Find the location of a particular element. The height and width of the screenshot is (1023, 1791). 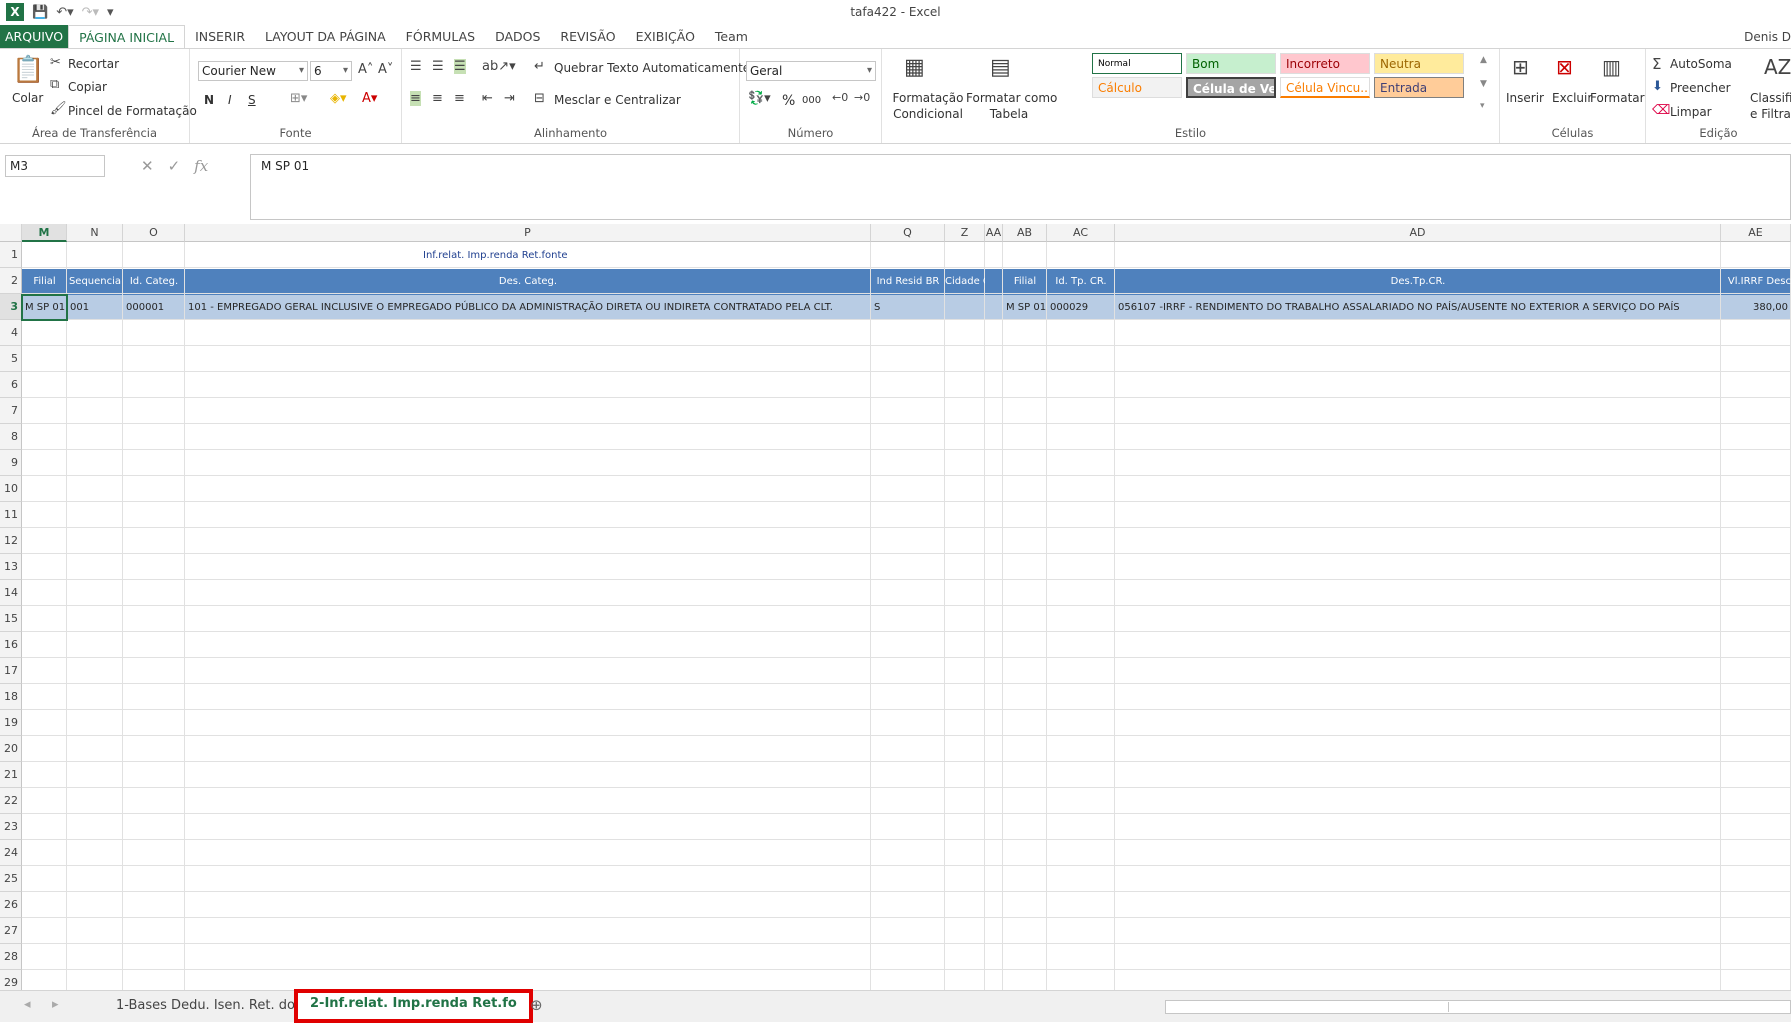

row-header-22: 22 is located at coordinates (11, 801).